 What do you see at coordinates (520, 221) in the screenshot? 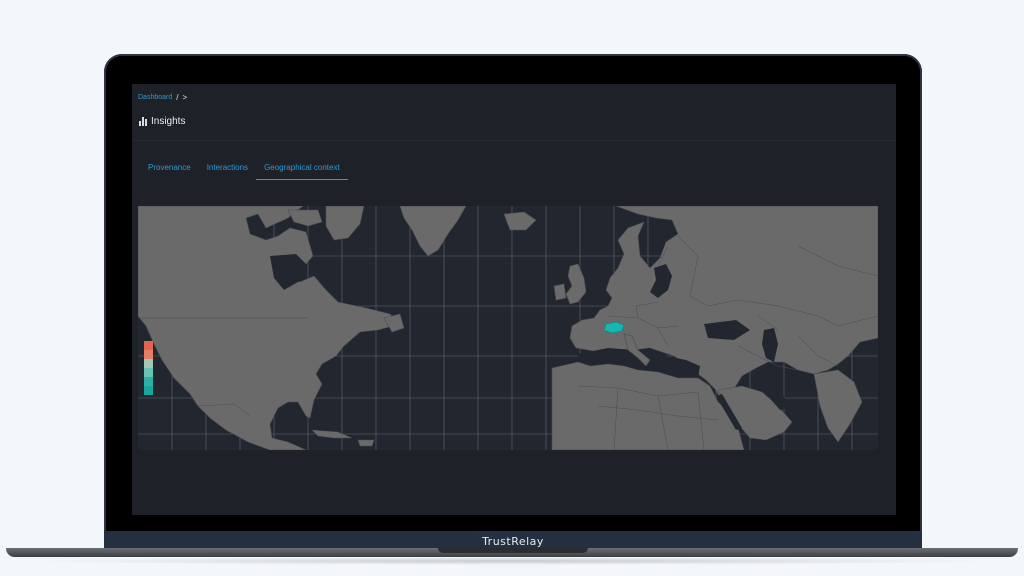
I see `region-iceland` at bounding box center [520, 221].